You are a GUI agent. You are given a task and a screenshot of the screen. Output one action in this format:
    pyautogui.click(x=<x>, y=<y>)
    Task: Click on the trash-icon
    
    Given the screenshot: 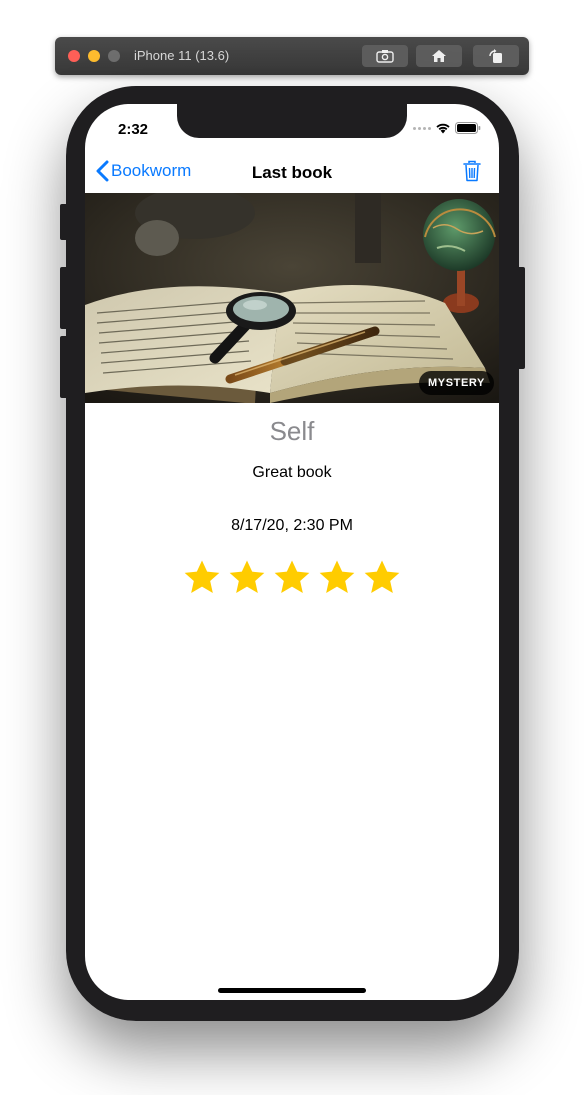 What is the action you would take?
    pyautogui.click(x=472, y=171)
    